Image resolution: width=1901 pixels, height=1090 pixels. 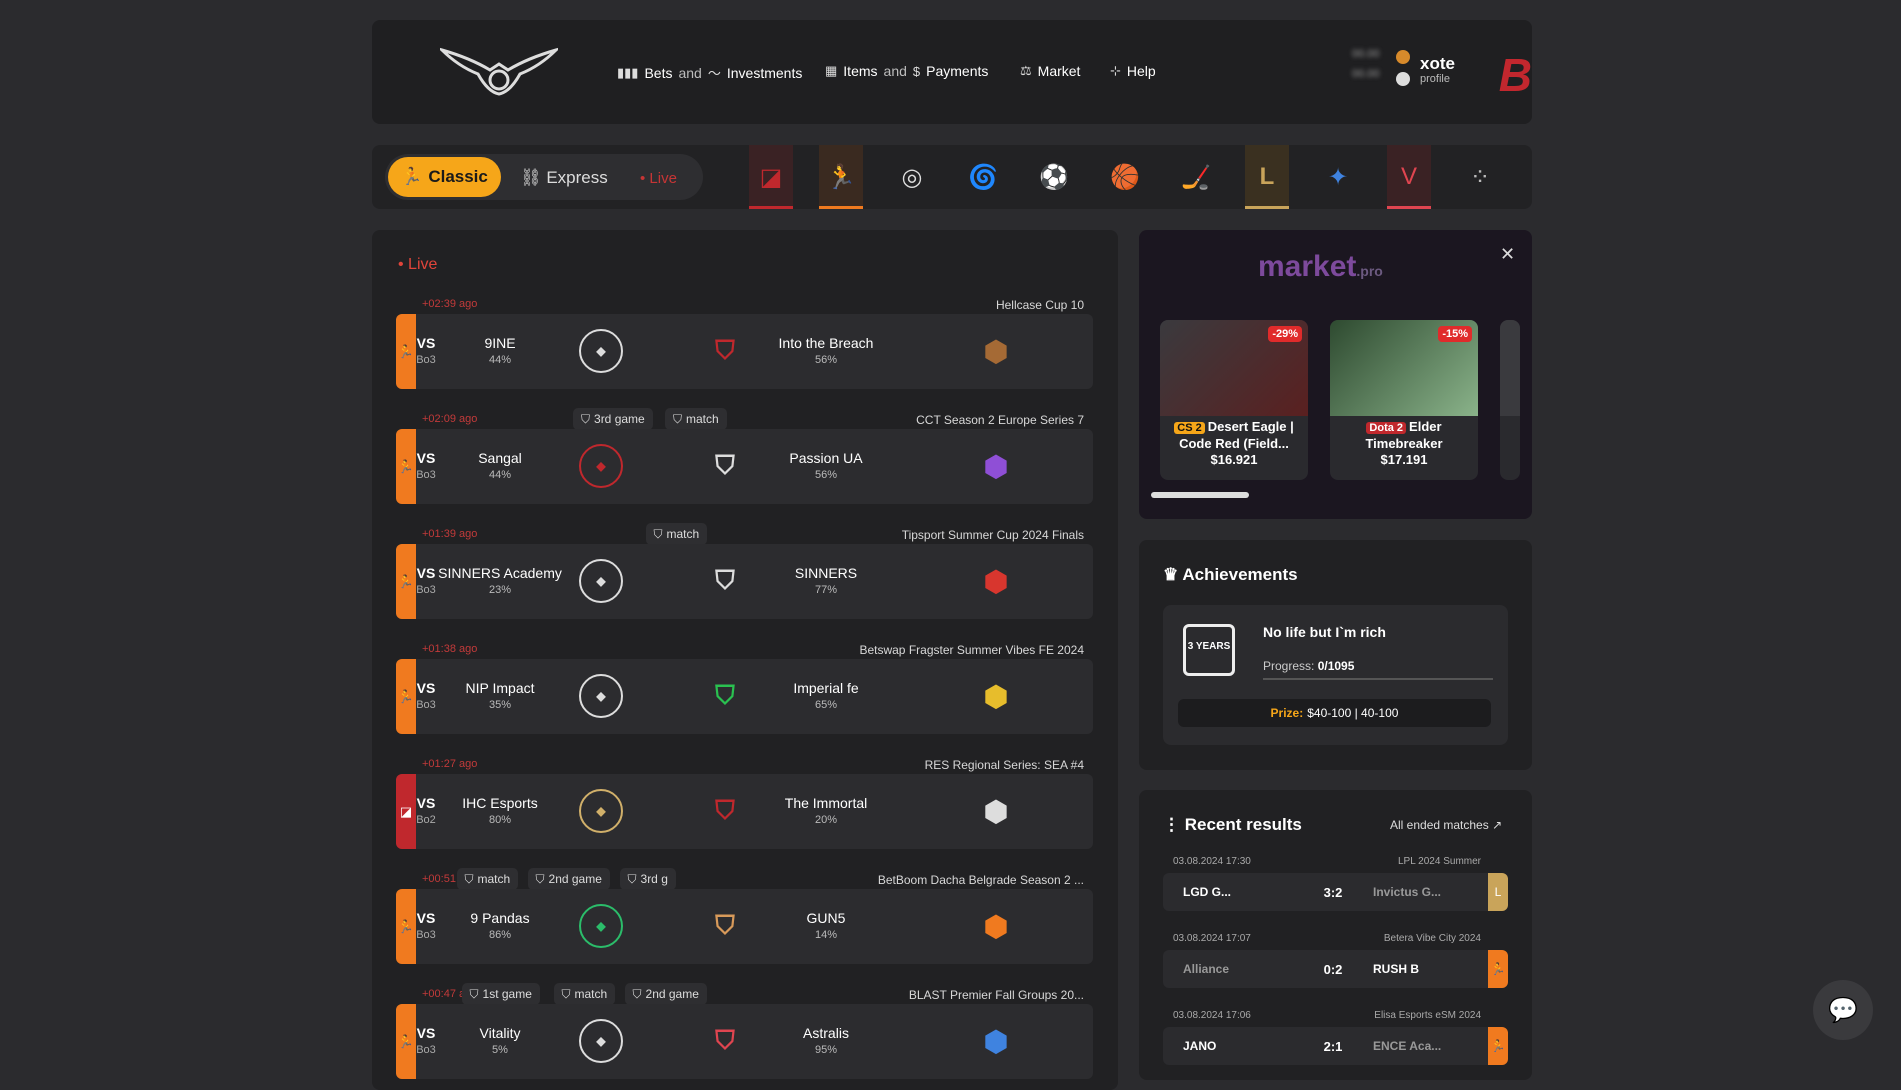 I want to click on result-row: JANO 2:1 ENCE Aca... 🏃, so click(x=1335, y=1046).